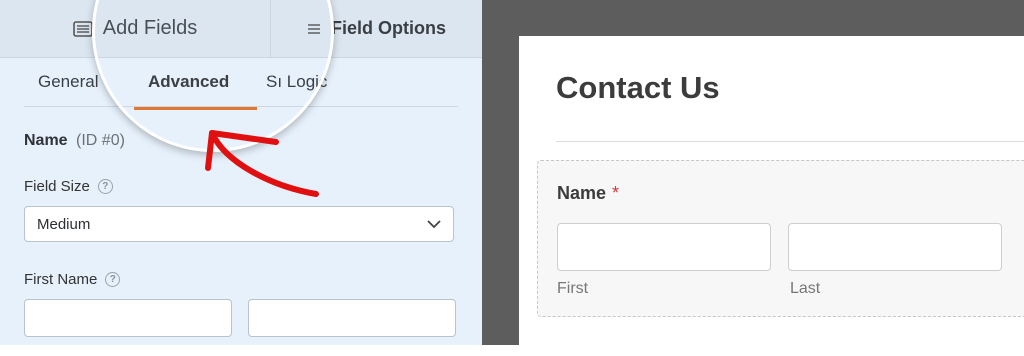  What do you see at coordinates (573, 288) in the screenshot?
I see `first-sublabel: First` at bounding box center [573, 288].